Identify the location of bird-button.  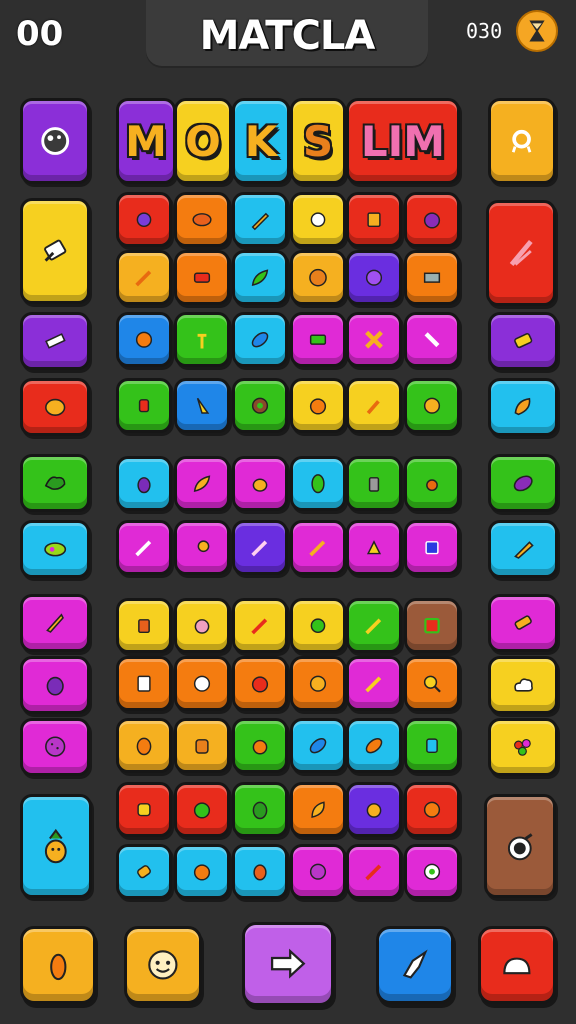
(415, 965).